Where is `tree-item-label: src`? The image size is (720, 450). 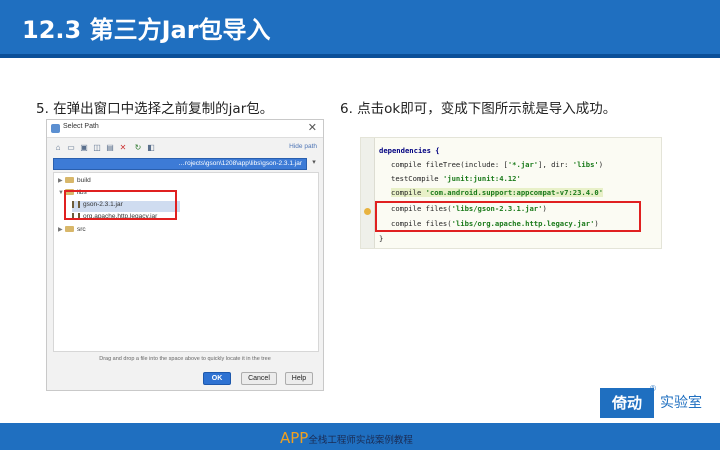
tree-item-label: src is located at coordinates (81, 229).